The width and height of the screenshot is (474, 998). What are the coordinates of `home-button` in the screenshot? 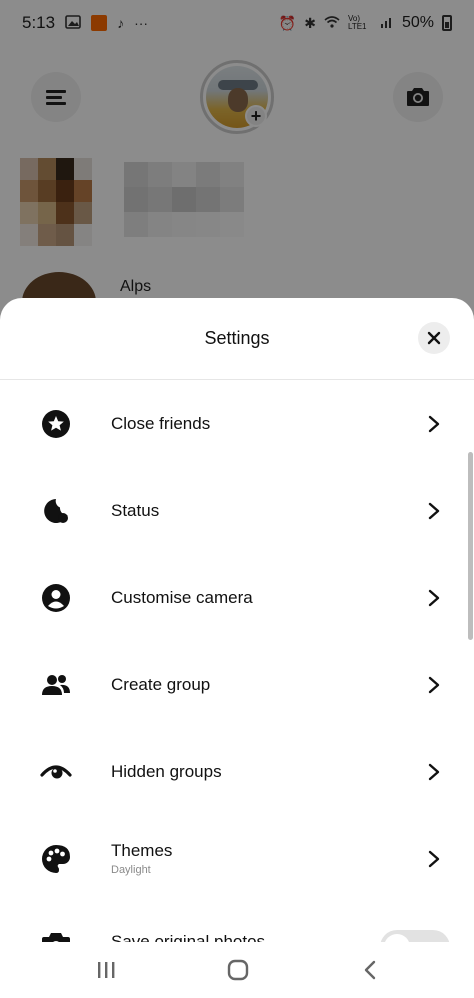 It's located at (238, 970).